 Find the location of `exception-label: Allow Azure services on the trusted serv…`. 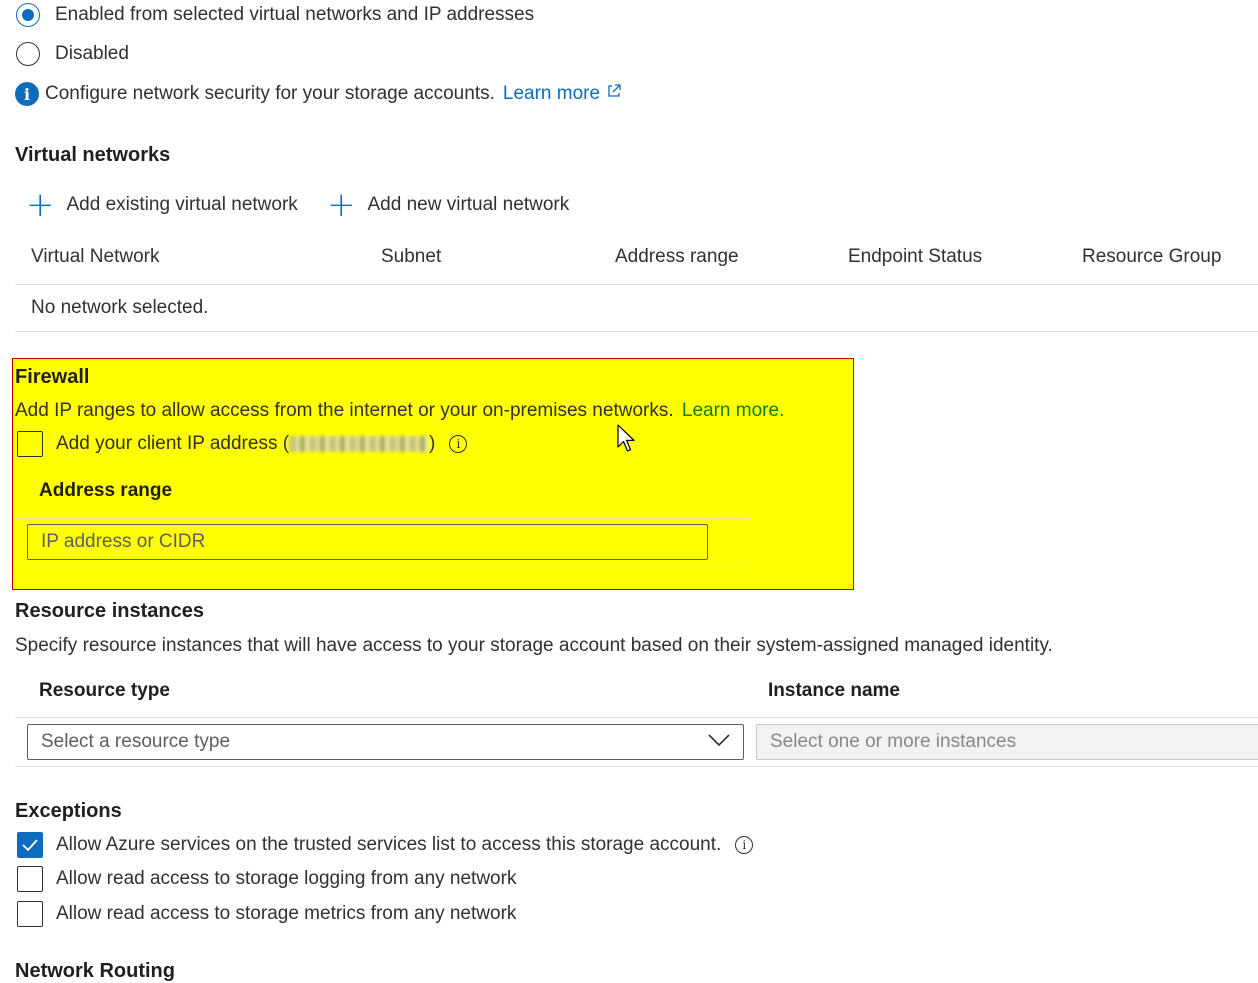

exception-label: Allow Azure services on the trusted serv… is located at coordinates (389, 844).